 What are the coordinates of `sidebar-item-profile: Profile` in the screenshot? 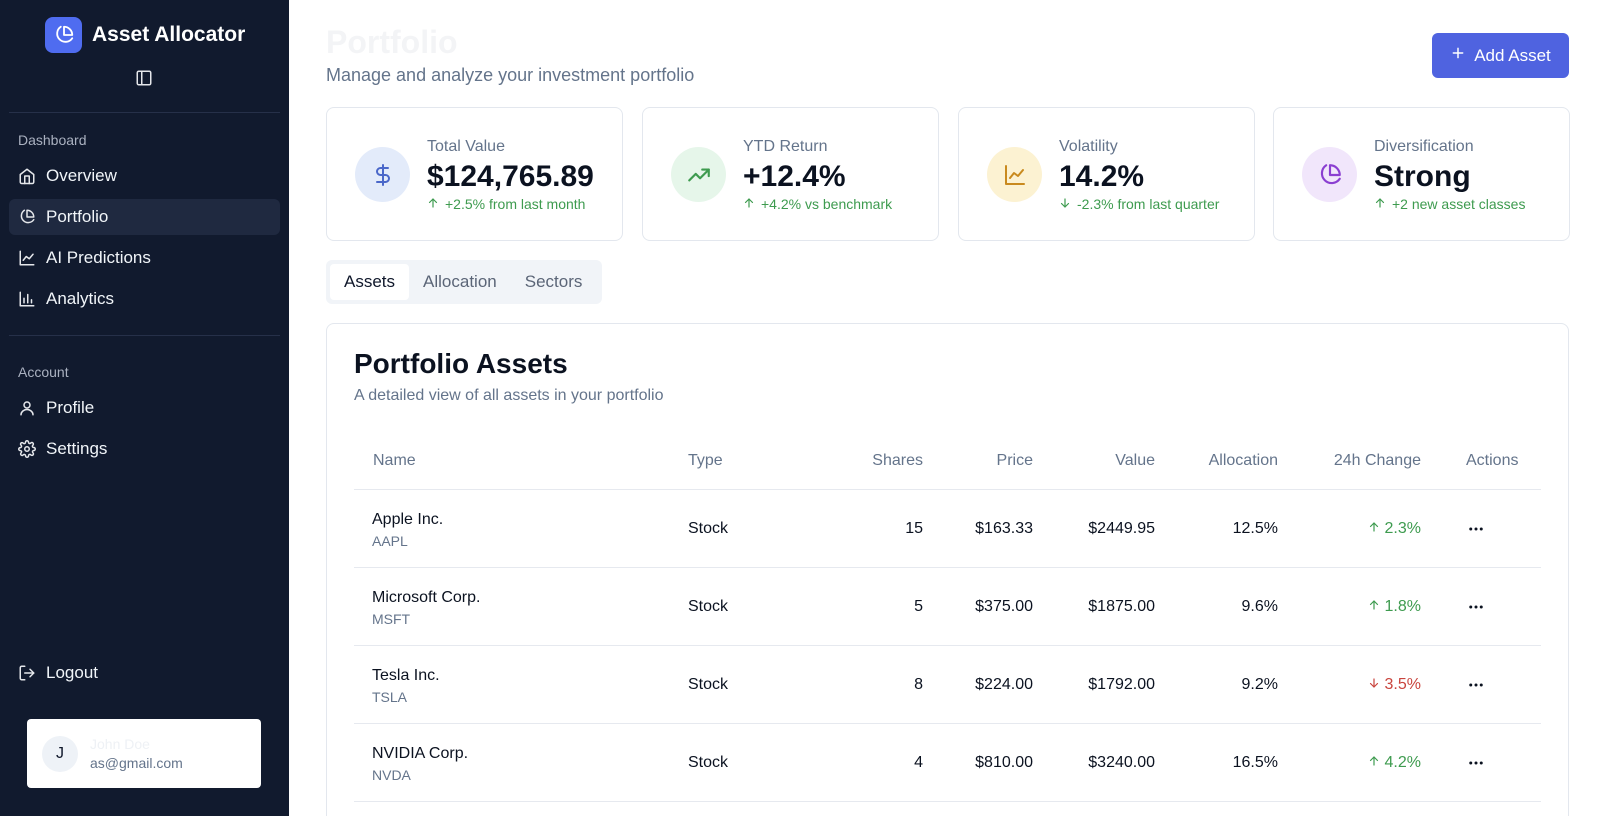 It's located at (144, 408).